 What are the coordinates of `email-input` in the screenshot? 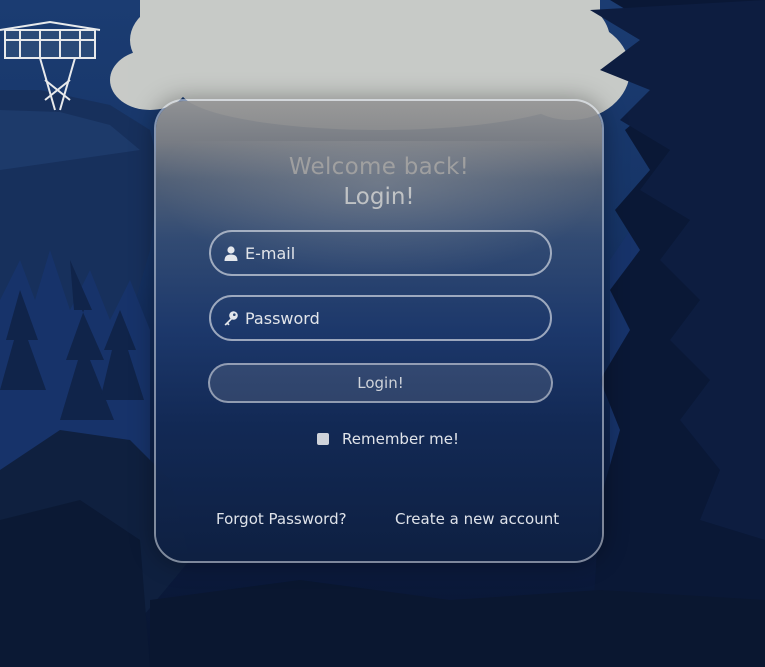 It's located at (390, 253).